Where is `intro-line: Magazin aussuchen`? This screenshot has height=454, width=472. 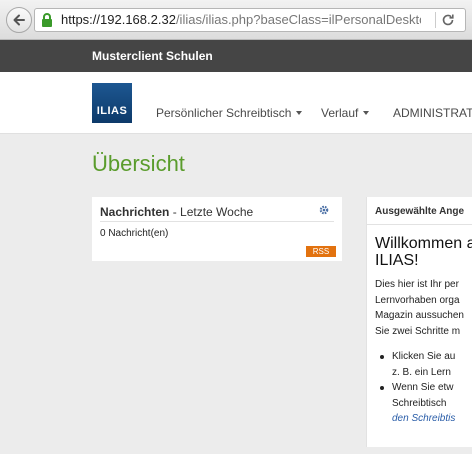
intro-line: Magazin aussuchen is located at coordinates (419, 315).